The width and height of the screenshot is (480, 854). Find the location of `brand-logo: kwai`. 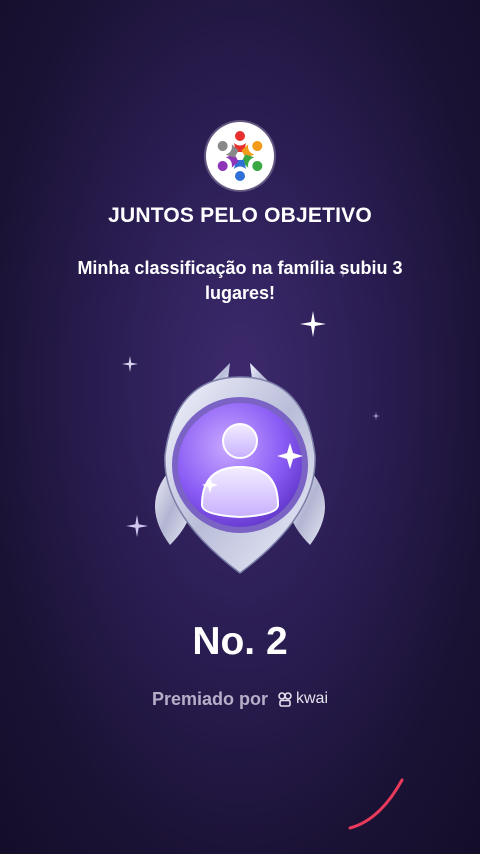

brand-logo: kwai is located at coordinates (303, 699).